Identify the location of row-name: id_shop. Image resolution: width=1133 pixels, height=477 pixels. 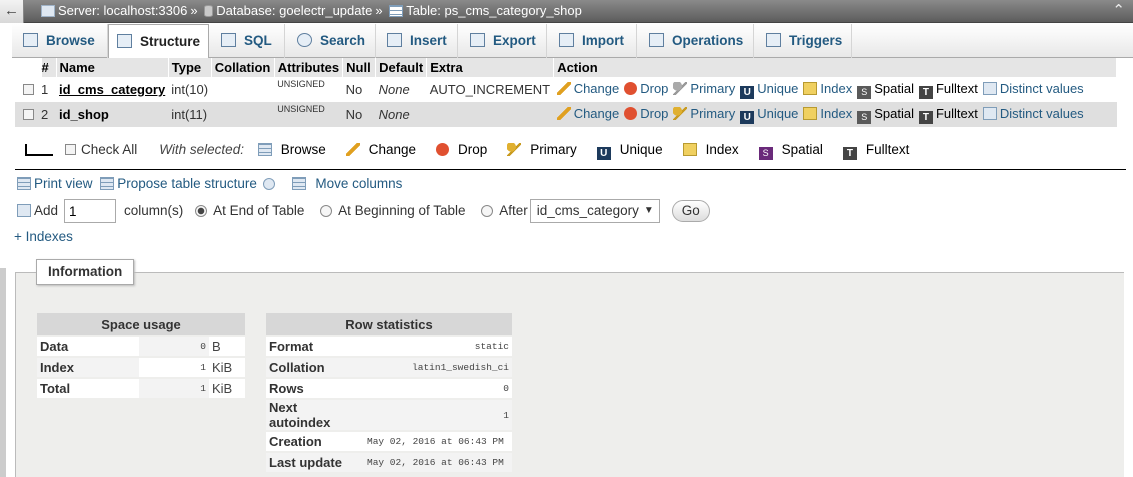
(84, 114).